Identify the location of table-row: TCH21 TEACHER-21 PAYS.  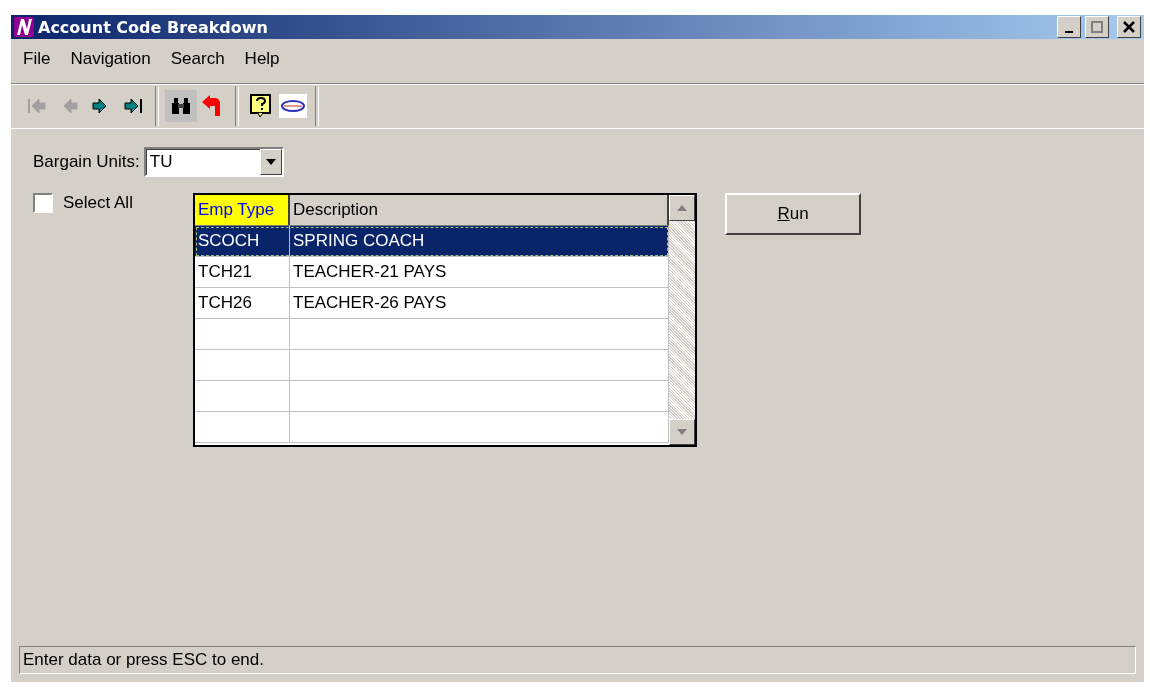
(432, 272).